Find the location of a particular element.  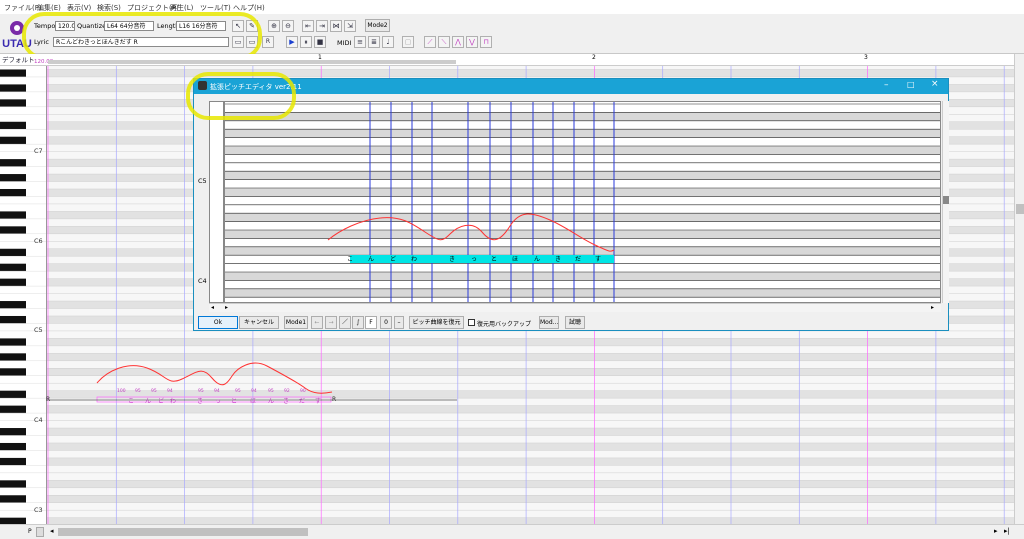

piano-keys is located at coordinates (23, 295).